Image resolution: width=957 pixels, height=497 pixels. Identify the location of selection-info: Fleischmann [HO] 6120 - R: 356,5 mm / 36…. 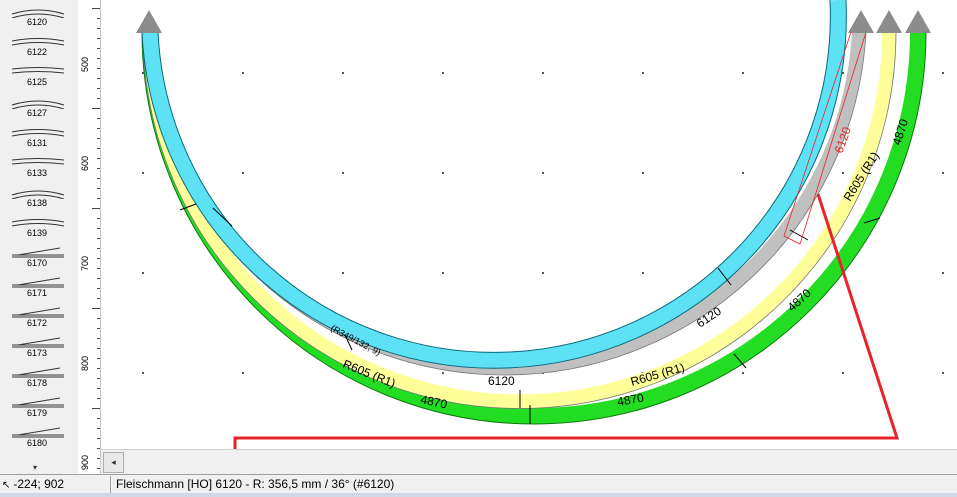
(255, 484).